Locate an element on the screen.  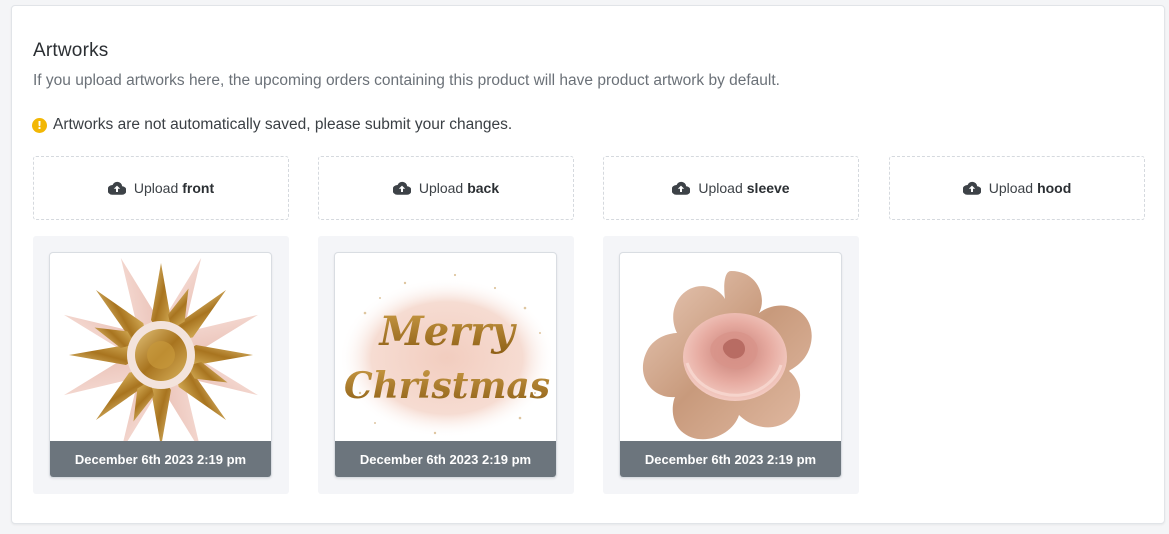
section-title: Artworks is located at coordinates (71, 50).